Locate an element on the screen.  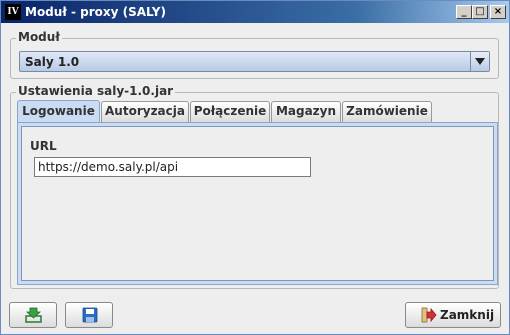
download-icon is located at coordinates (33, 315).